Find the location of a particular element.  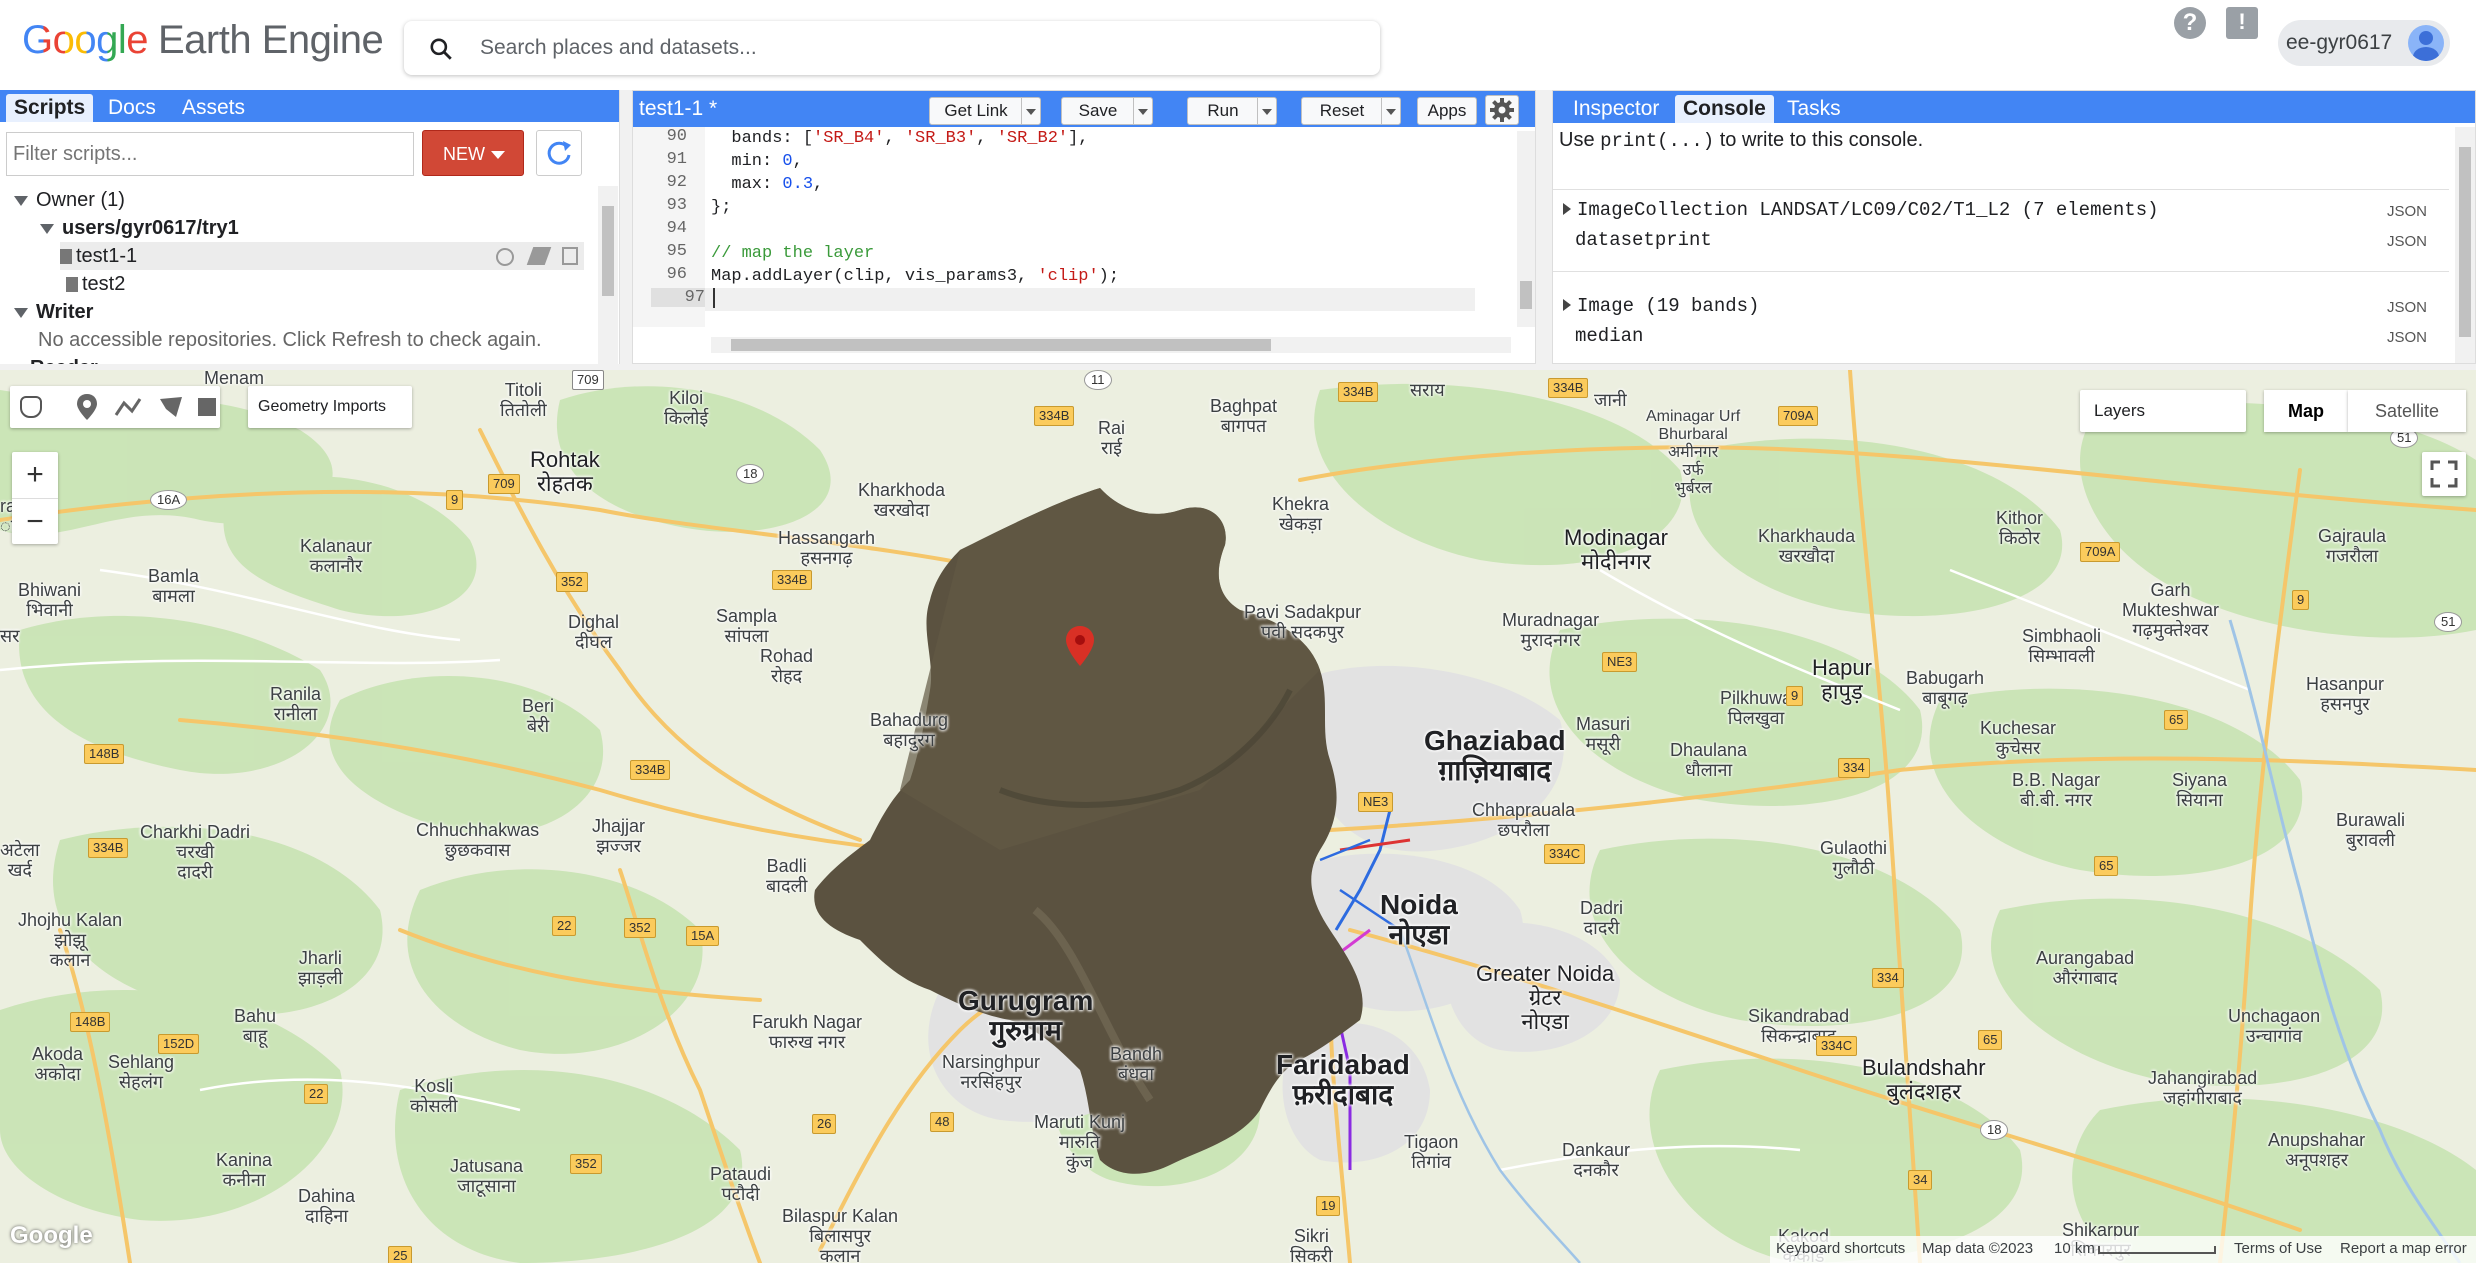

refresh-button is located at coordinates (559, 153).